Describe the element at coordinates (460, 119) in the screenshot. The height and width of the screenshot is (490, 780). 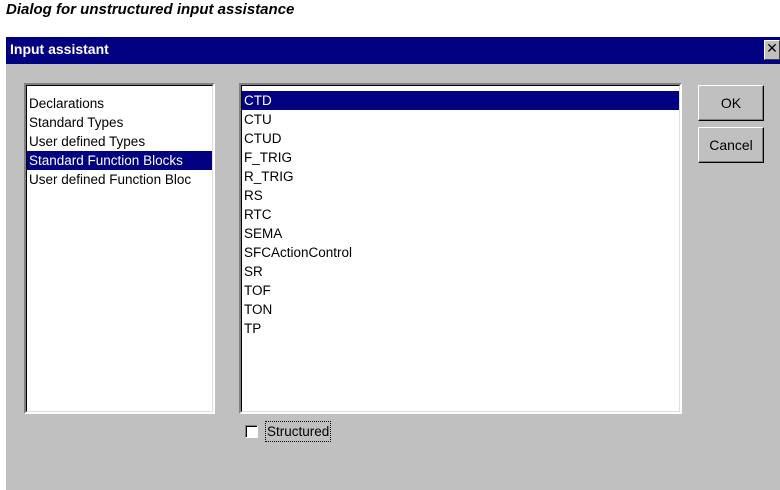
I see `function-block-list-item: CTU` at that location.